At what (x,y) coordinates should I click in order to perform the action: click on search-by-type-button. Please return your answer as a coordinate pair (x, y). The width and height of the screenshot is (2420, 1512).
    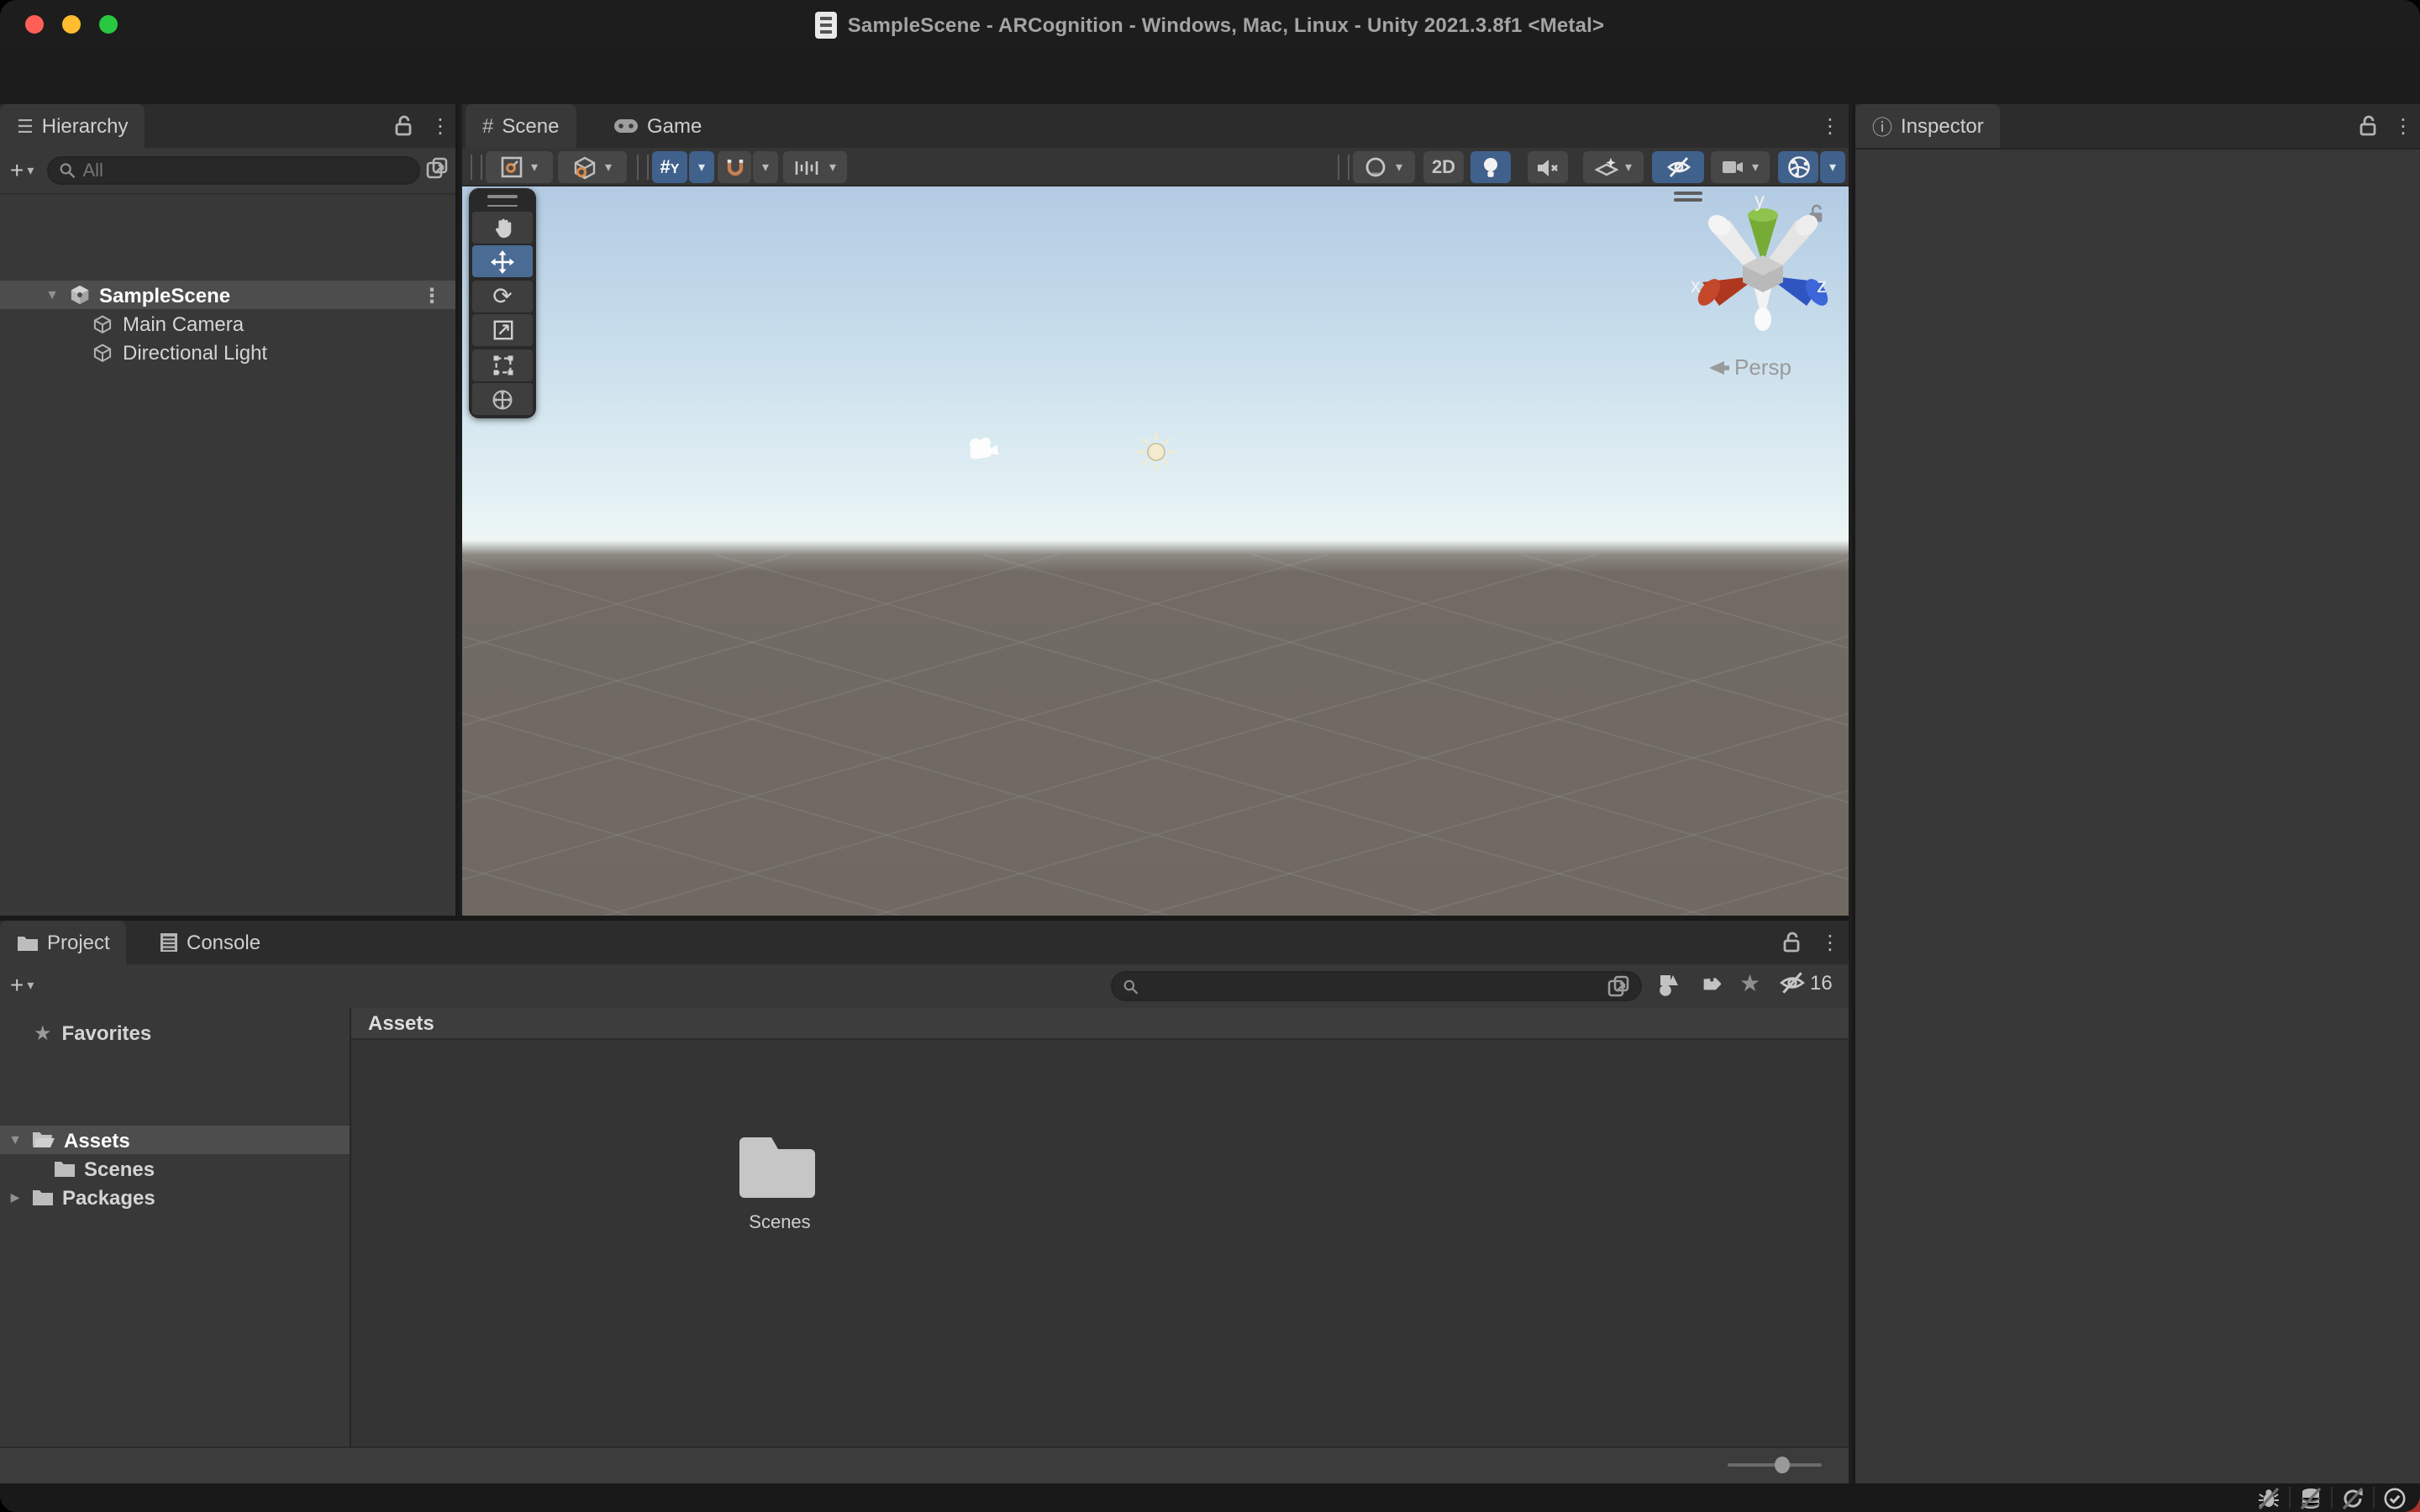
    Looking at the image, I should click on (1668, 985).